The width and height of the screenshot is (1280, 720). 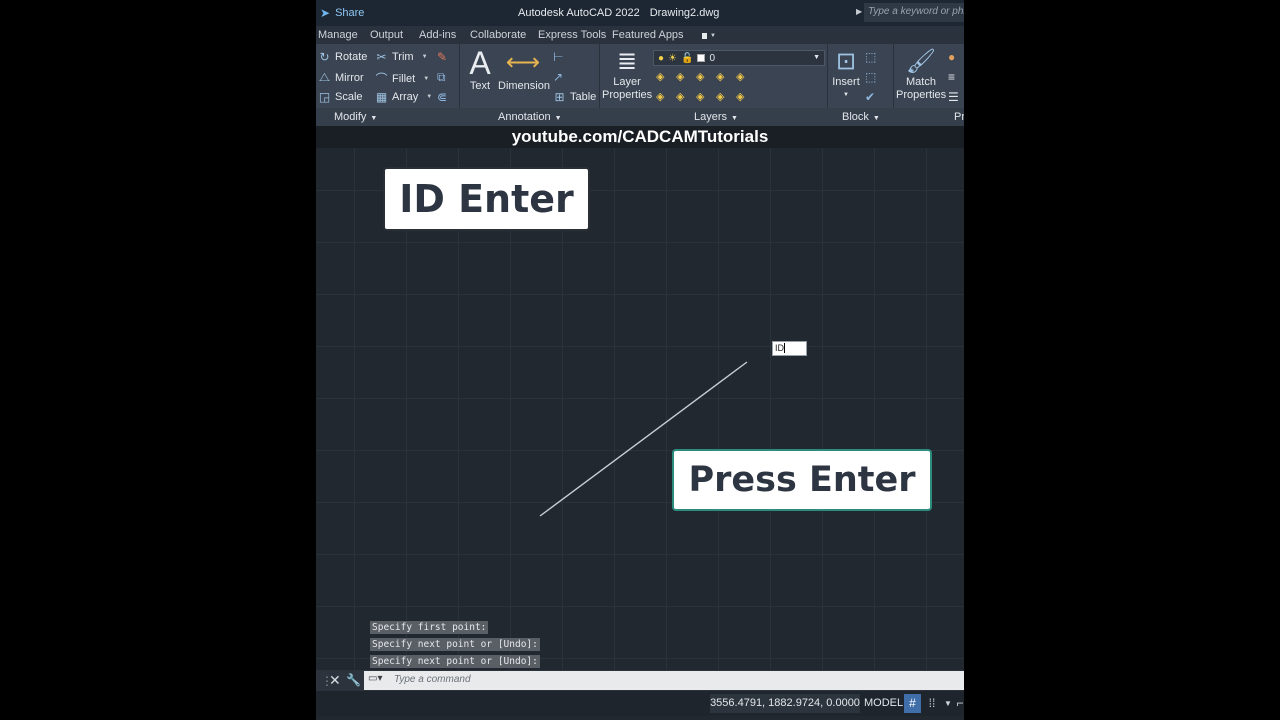 What do you see at coordinates (429, 627) in the screenshot?
I see `command-history-line: Specify first point:` at bounding box center [429, 627].